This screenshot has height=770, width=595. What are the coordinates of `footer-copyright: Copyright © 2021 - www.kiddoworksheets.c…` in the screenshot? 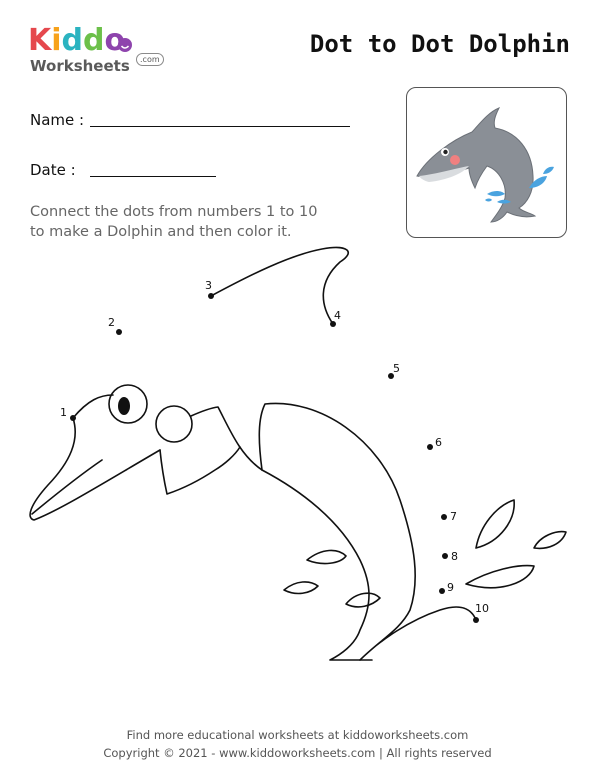 It's located at (297, 753).